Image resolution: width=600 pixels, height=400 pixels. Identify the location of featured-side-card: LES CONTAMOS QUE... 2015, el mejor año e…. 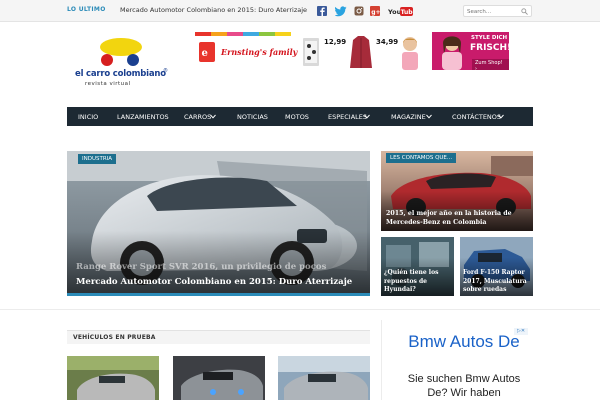
(457, 191).